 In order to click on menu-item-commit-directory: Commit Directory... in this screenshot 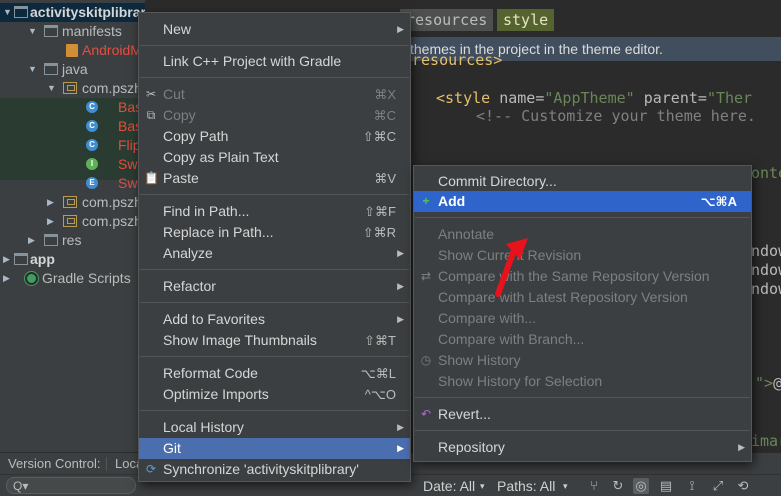, I will do `click(582, 181)`.